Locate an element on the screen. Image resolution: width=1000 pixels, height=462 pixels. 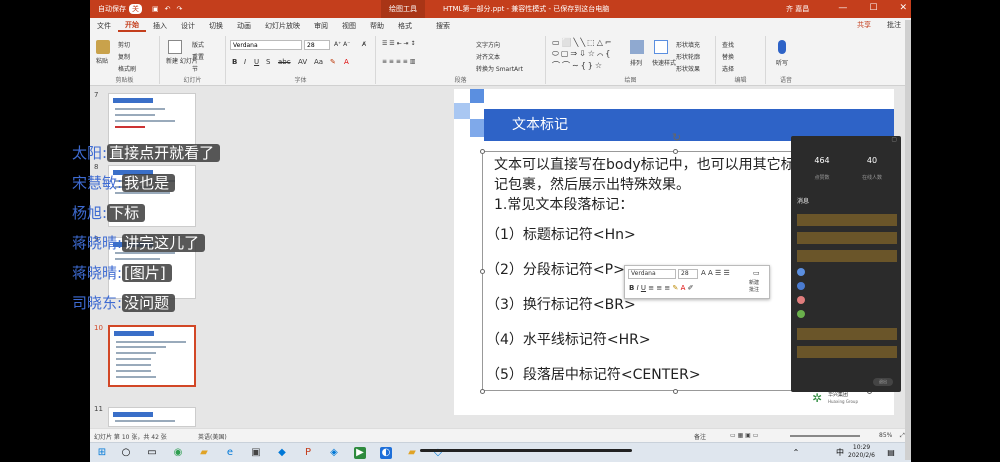
microphone-icon is located at coordinates (782, 47).